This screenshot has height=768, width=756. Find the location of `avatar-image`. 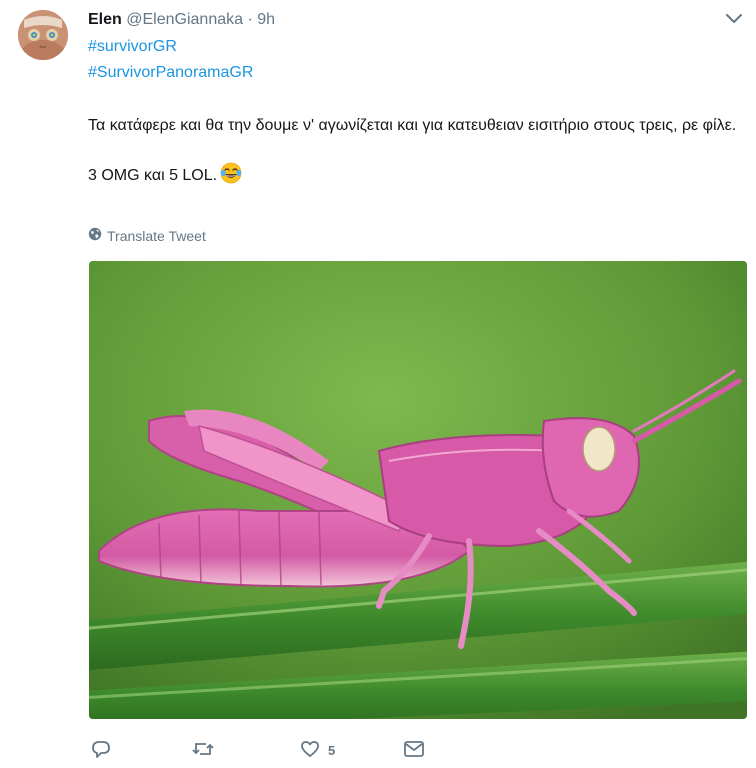

avatar-image is located at coordinates (43, 35).